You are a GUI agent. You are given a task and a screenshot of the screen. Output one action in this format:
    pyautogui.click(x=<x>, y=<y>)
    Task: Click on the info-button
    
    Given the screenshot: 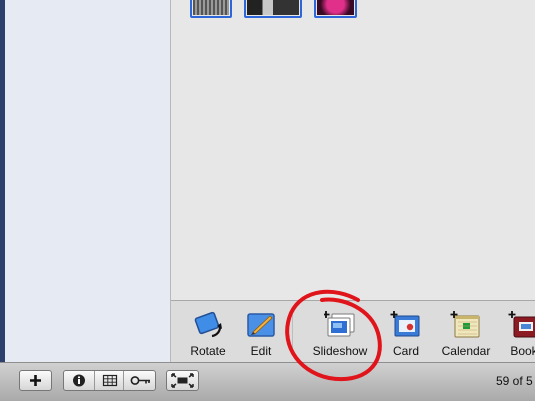 What is the action you would take?
    pyautogui.click(x=79, y=380)
    